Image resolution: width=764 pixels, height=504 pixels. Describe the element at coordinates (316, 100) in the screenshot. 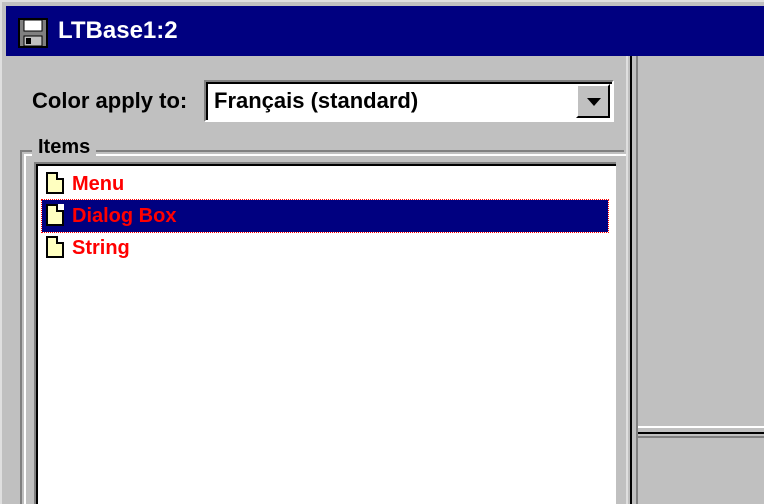

I see `dropdown-selected-value: Français (standard)` at that location.